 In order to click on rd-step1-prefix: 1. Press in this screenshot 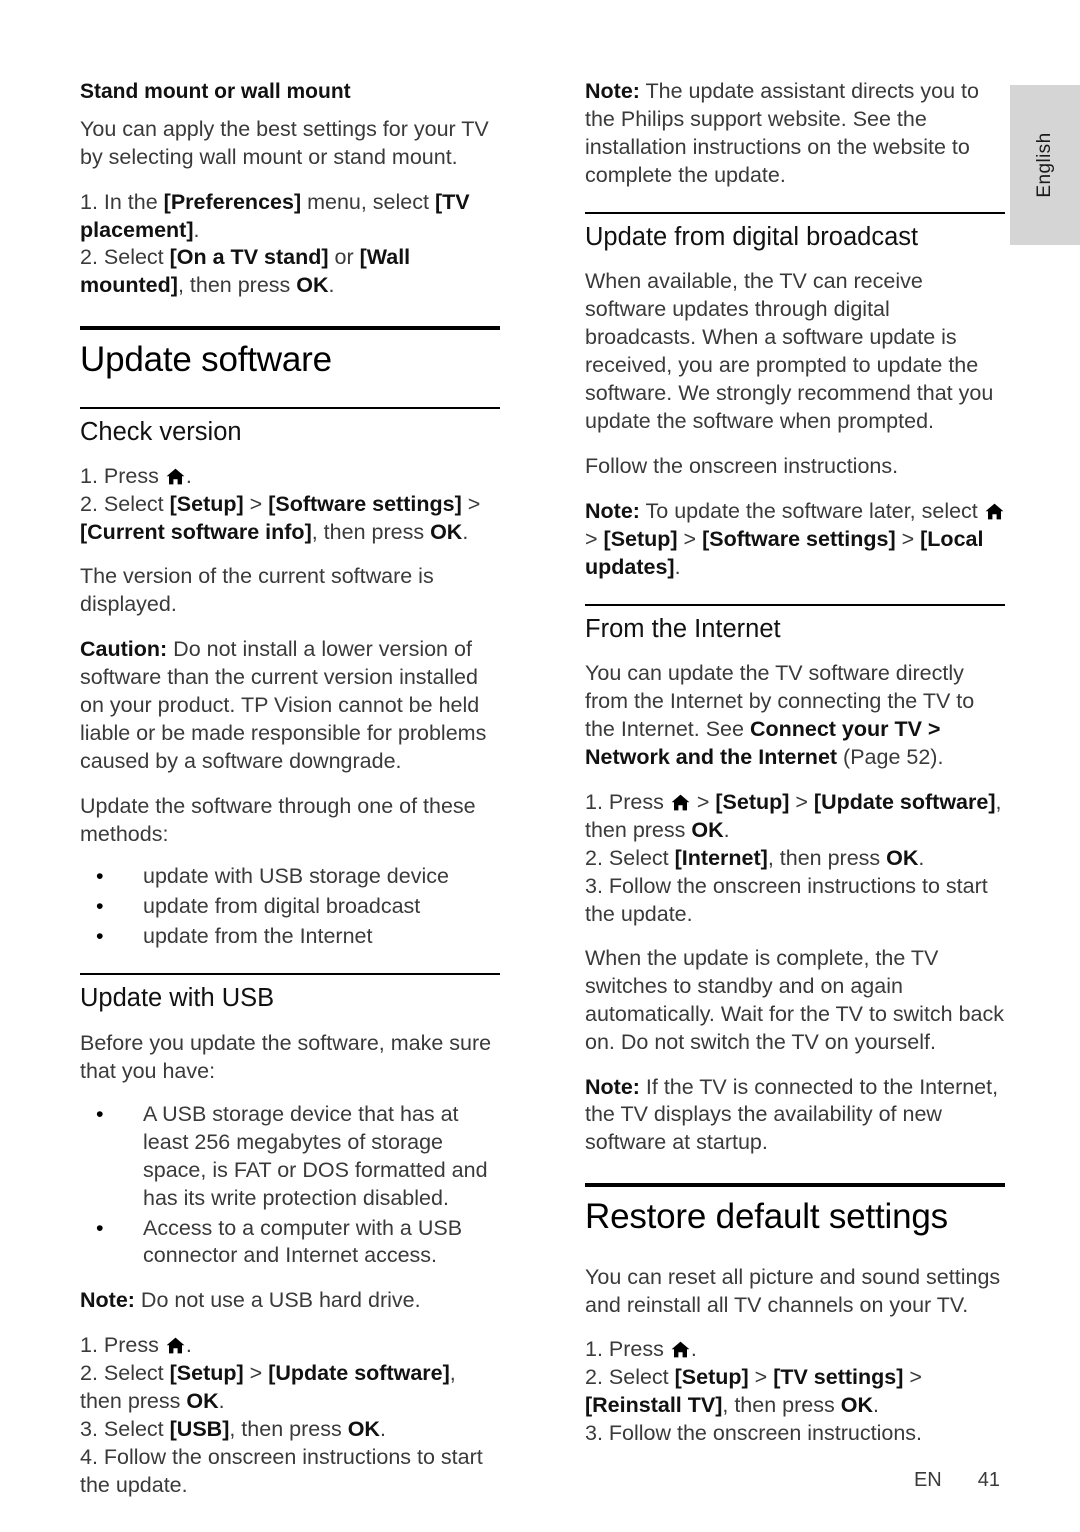, I will do `click(627, 1349)`.